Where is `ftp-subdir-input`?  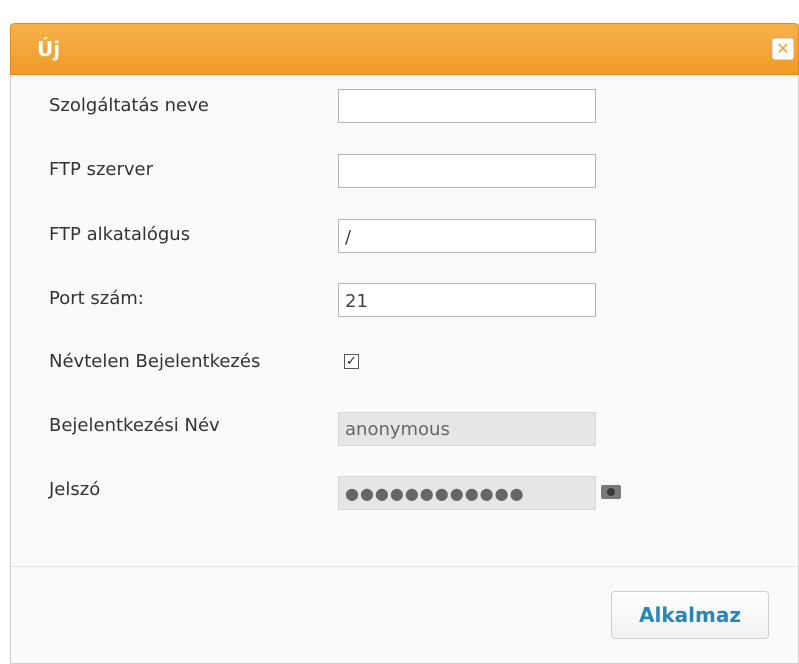 ftp-subdir-input is located at coordinates (467, 236).